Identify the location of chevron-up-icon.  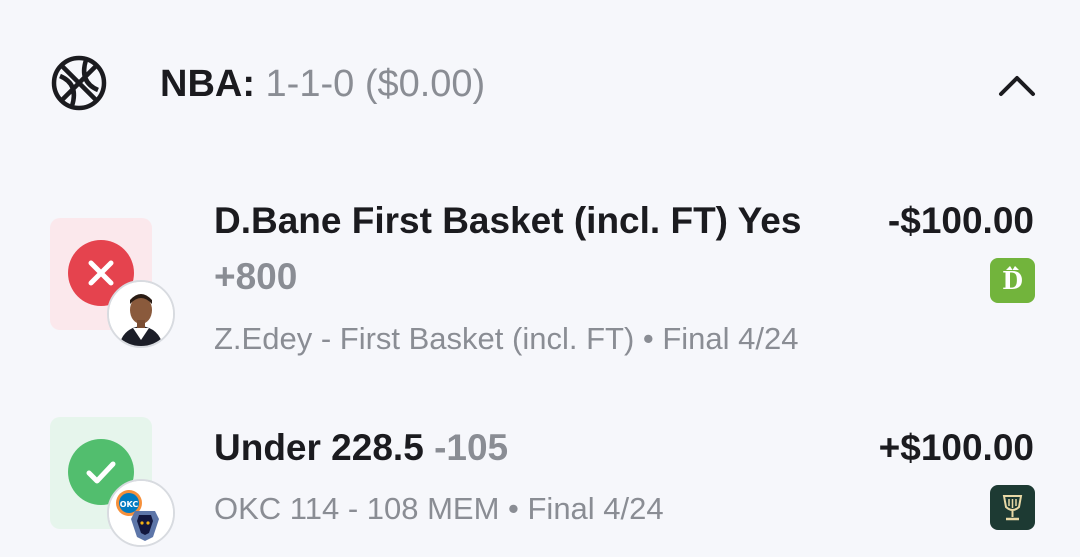
(1017, 84).